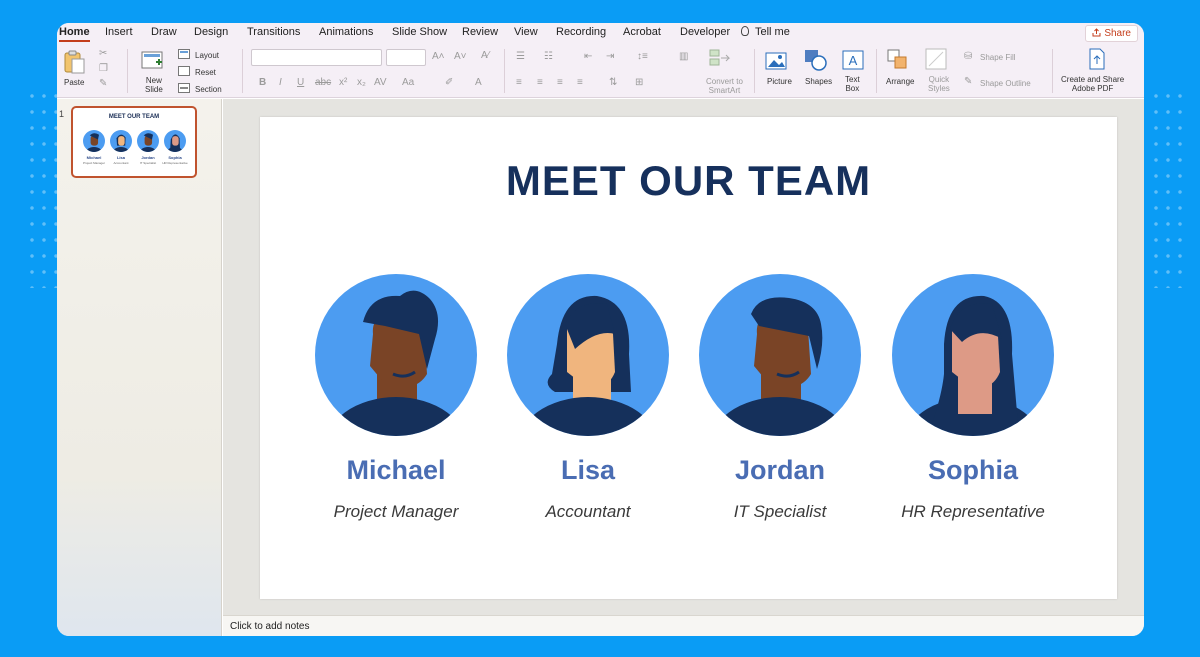 This screenshot has height=657, width=1200. I want to click on member-role: Accountant, so click(588, 512).